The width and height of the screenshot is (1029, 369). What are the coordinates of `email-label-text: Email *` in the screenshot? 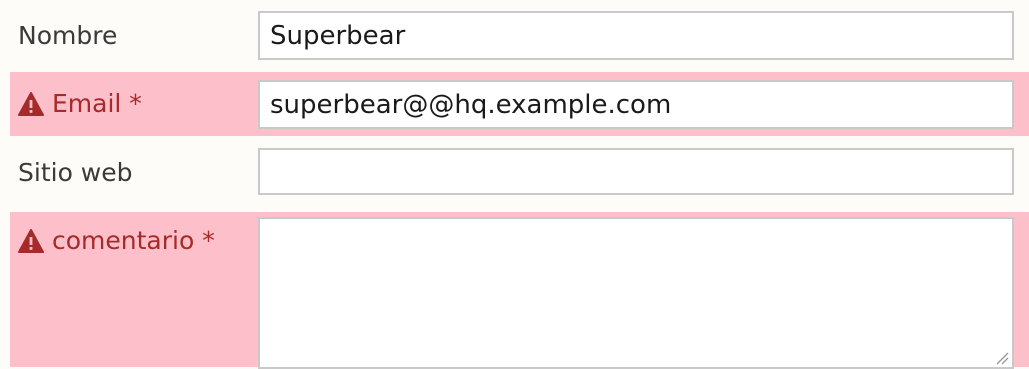 It's located at (97, 103).